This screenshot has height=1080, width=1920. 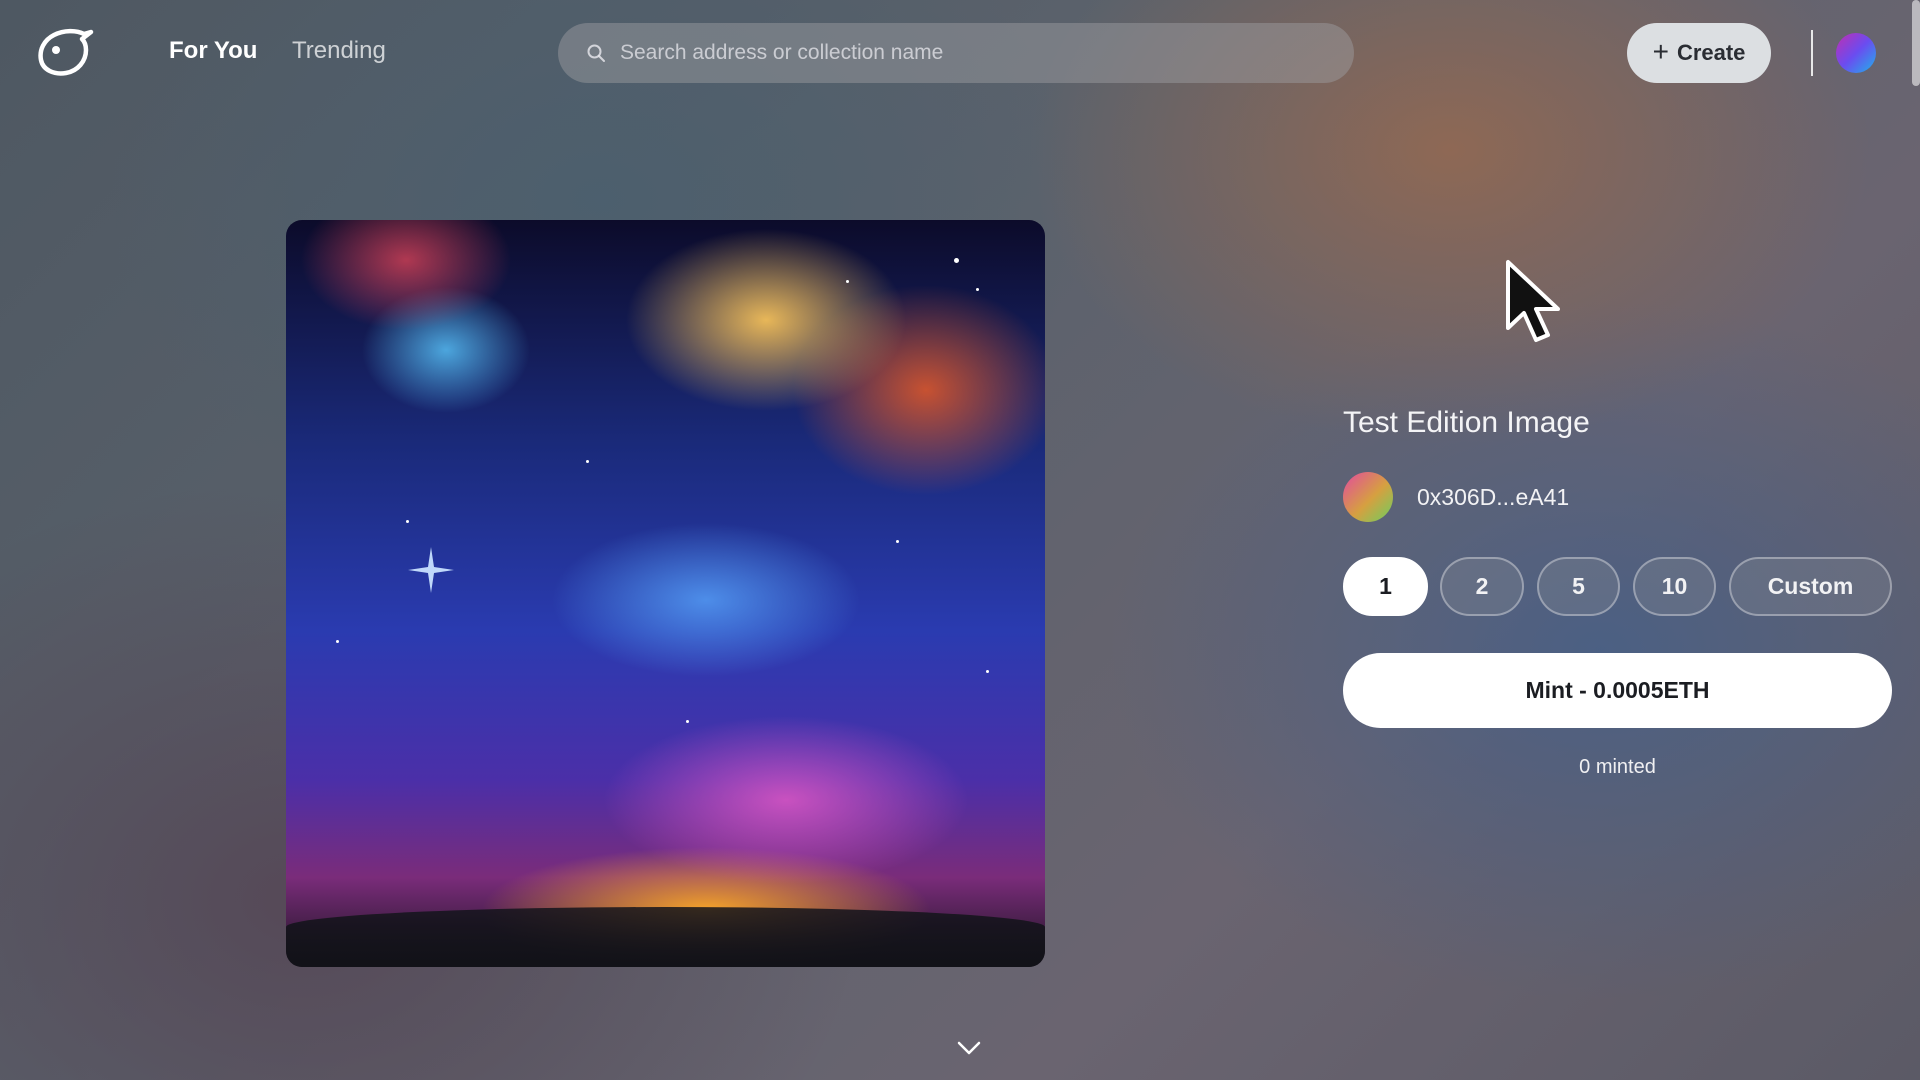 I want to click on mint-button: Mint - 0.0005ETH, so click(x=1617, y=690).